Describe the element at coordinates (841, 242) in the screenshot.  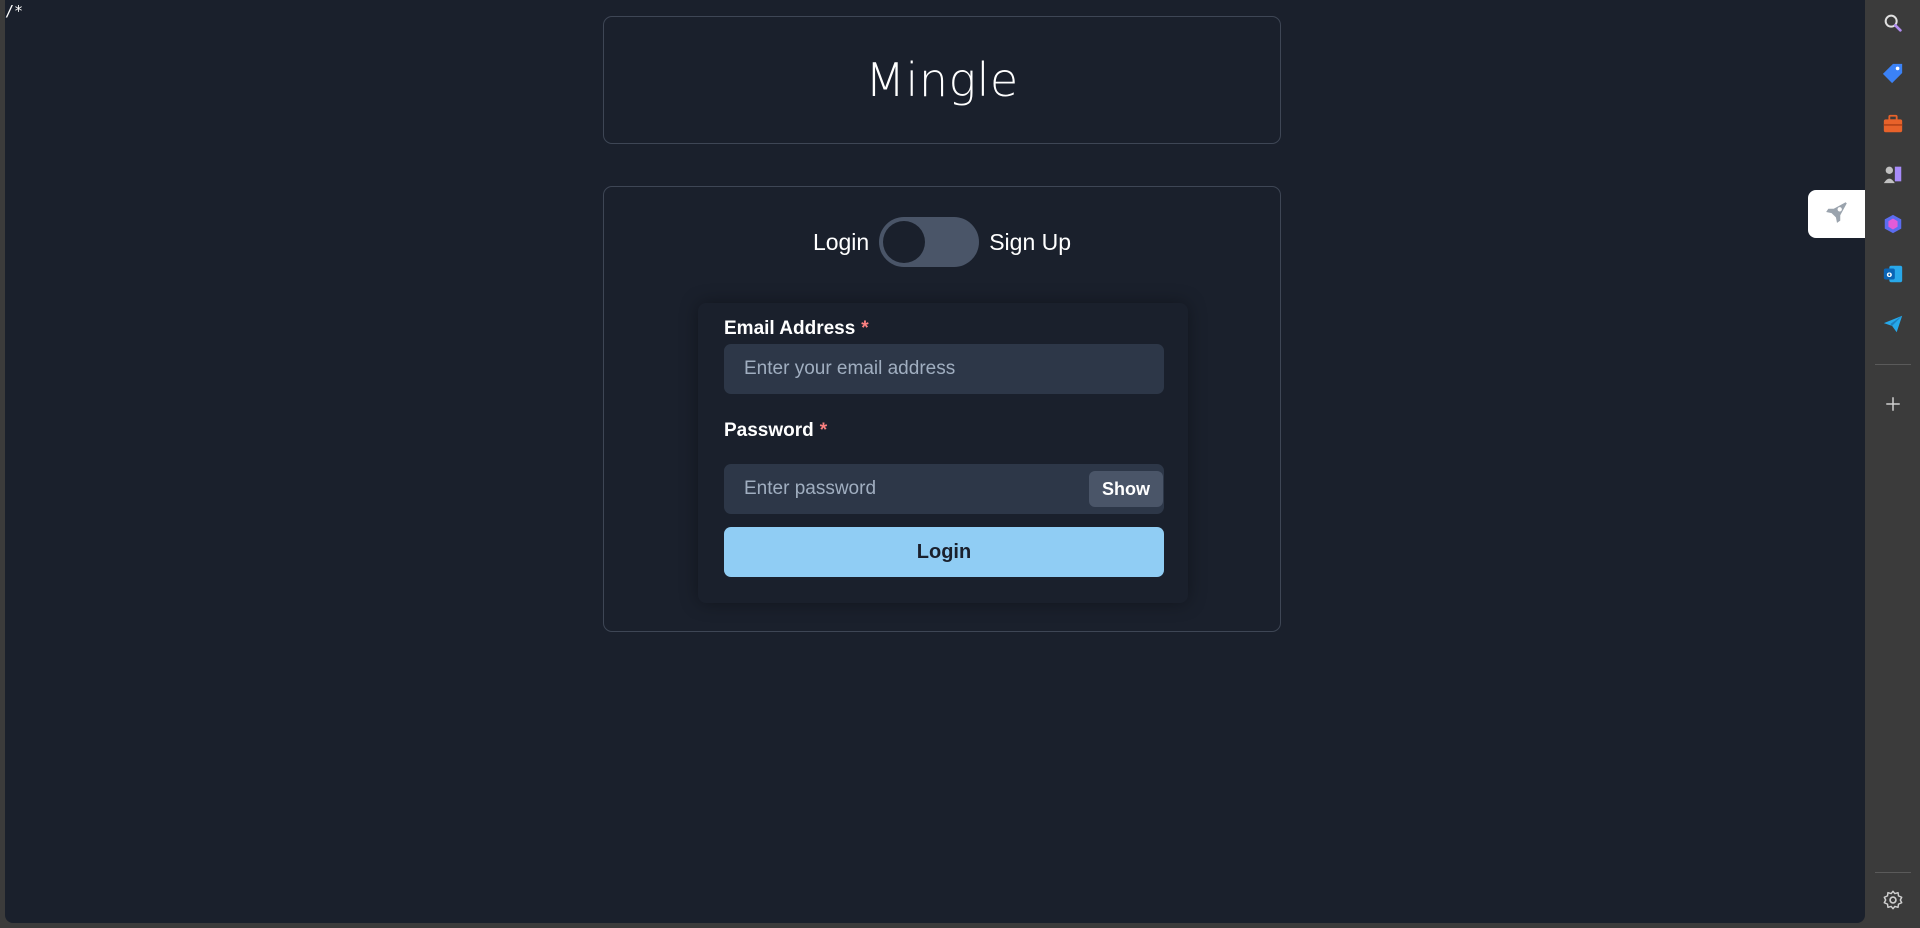
I see `login-mode-label: Login` at that location.